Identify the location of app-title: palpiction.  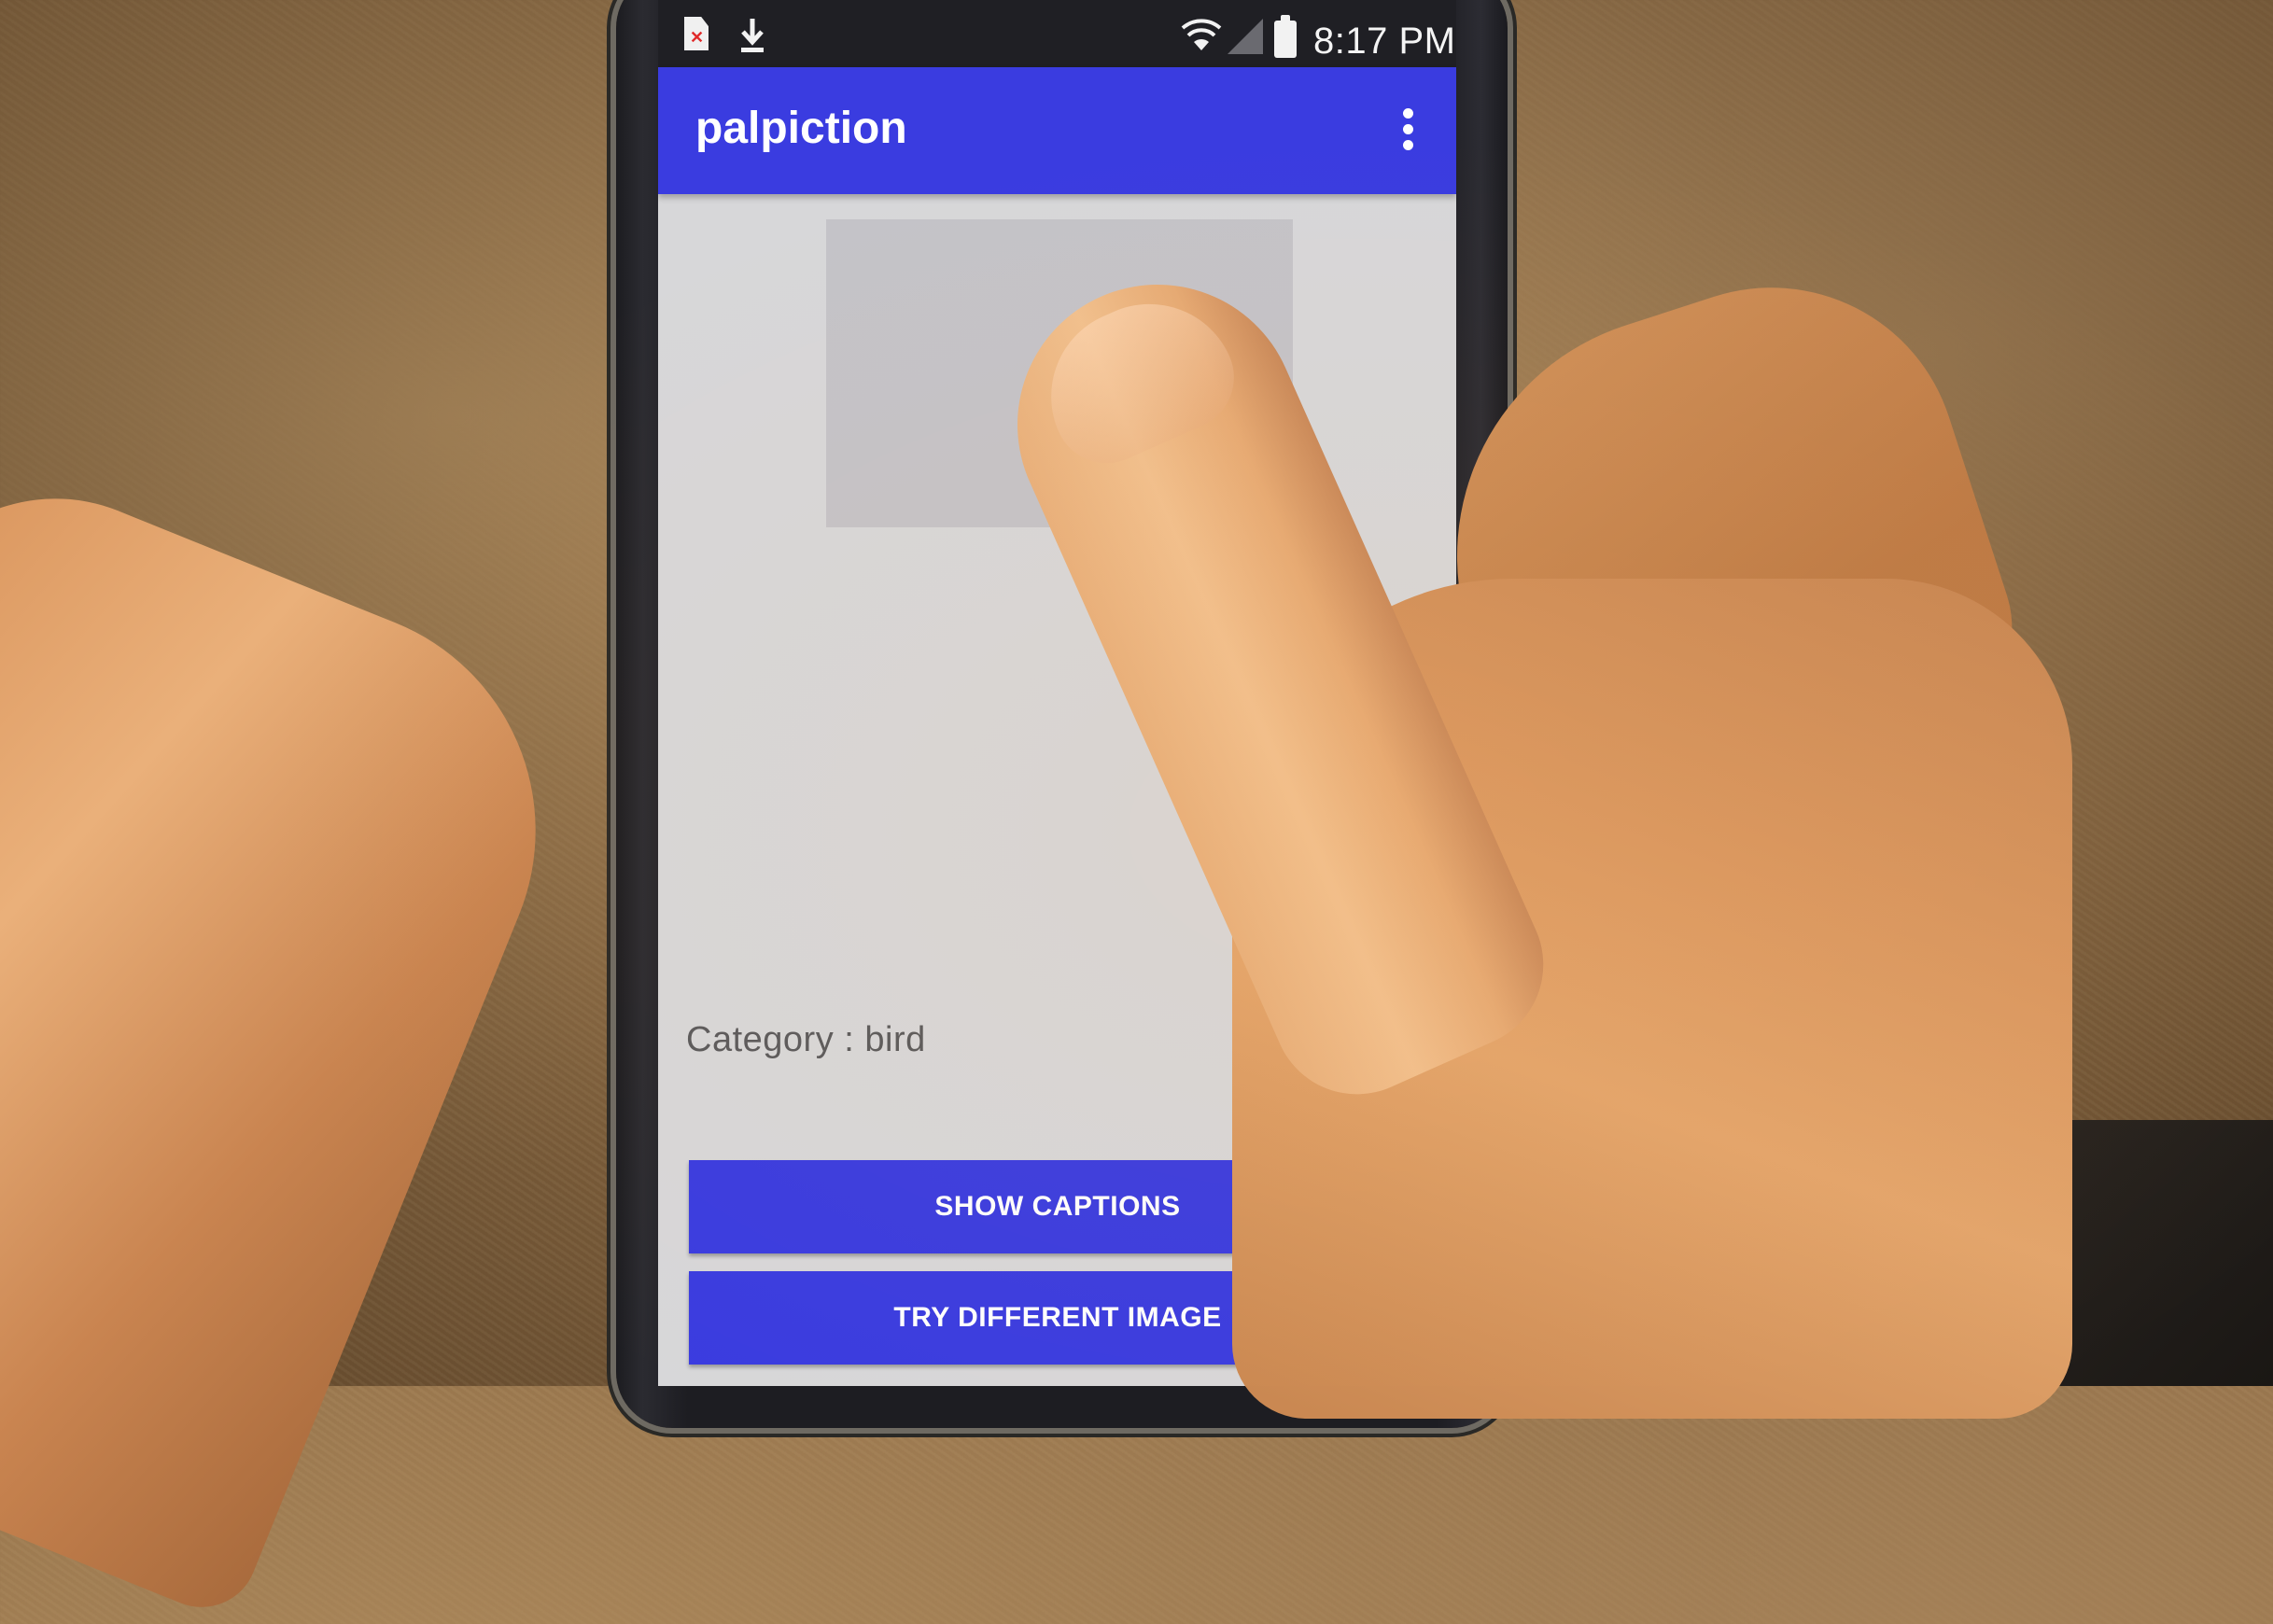
(801, 128).